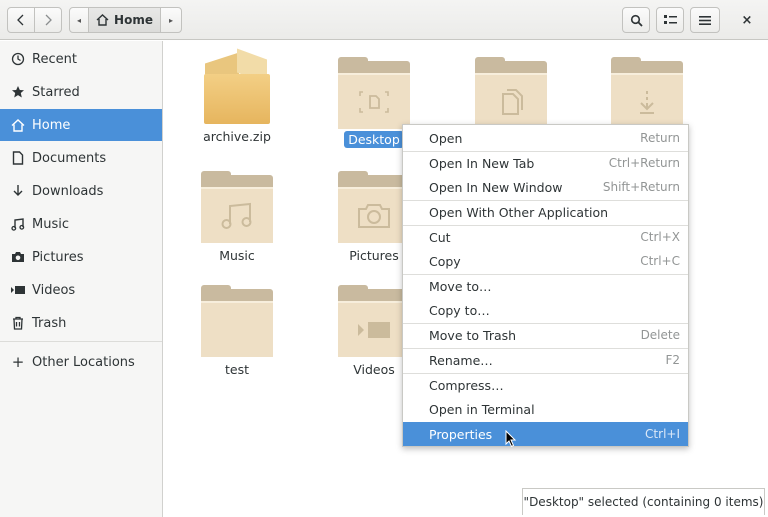 The image size is (768, 517). I want to click on menu-item-accel: Shift+Return, so click(641, 187).